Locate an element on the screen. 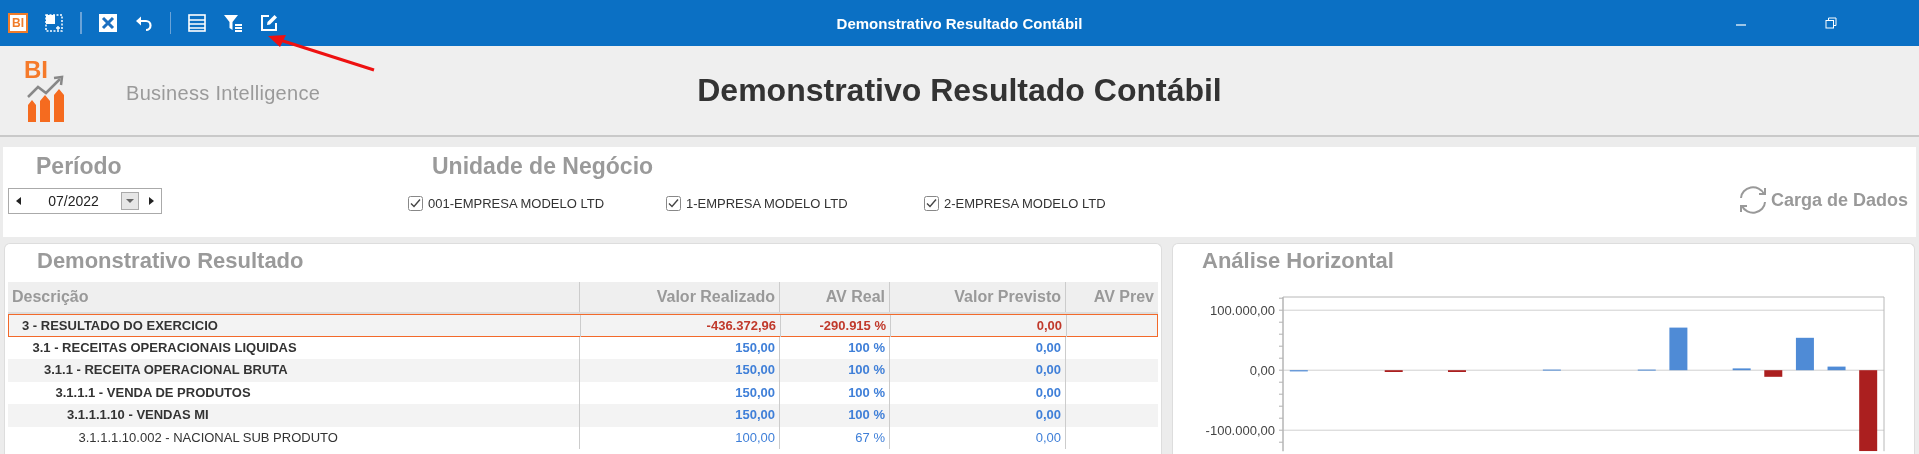  table-cell: -436.372,96 is located at coordinates (681, 326).